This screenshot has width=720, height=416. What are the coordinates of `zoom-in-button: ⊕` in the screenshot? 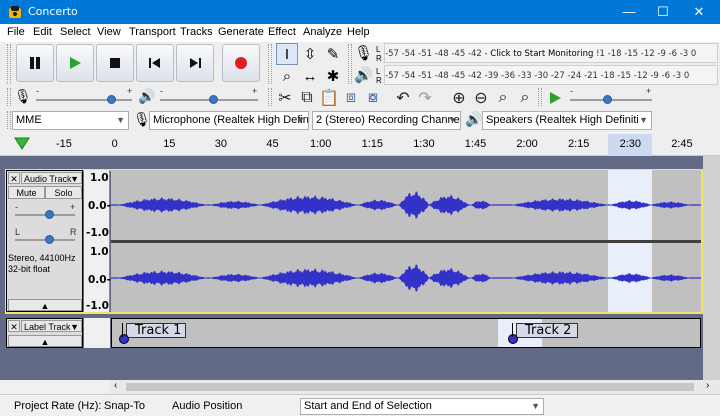 It's located at (459, 98).